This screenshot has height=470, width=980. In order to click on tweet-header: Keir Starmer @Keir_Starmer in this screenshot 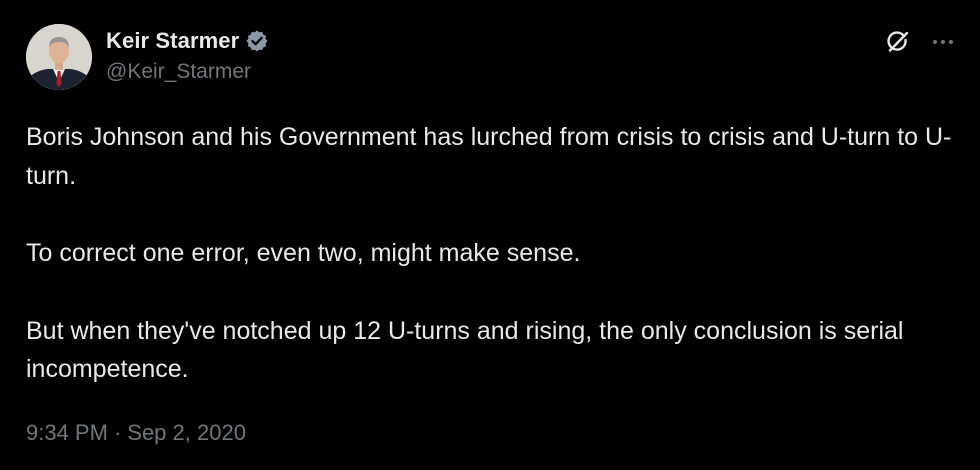, I will do `click(490, 57)`.